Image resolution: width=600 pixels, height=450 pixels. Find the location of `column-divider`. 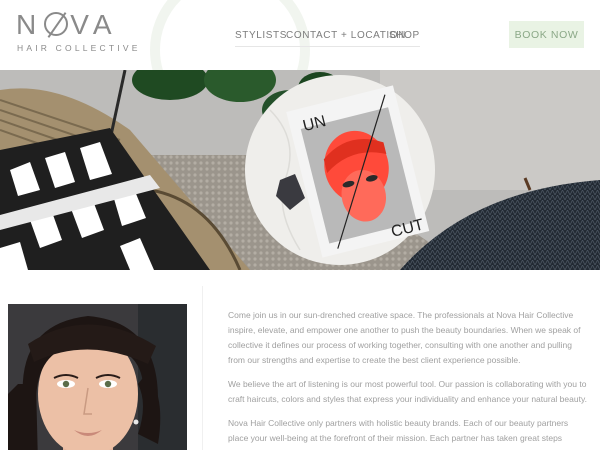

column-divider is located at coordinates (202, 368).